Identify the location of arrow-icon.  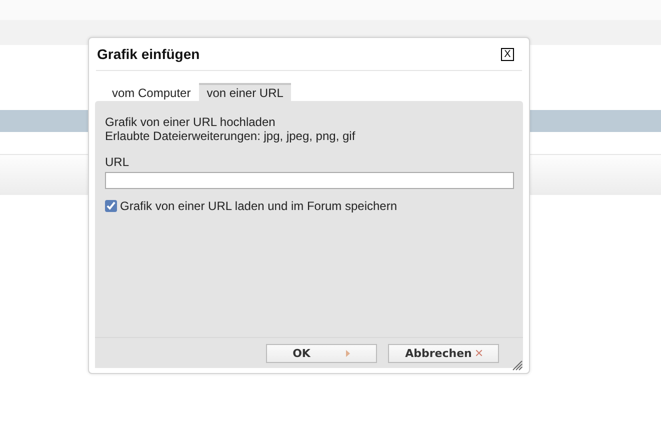
(348, 353).